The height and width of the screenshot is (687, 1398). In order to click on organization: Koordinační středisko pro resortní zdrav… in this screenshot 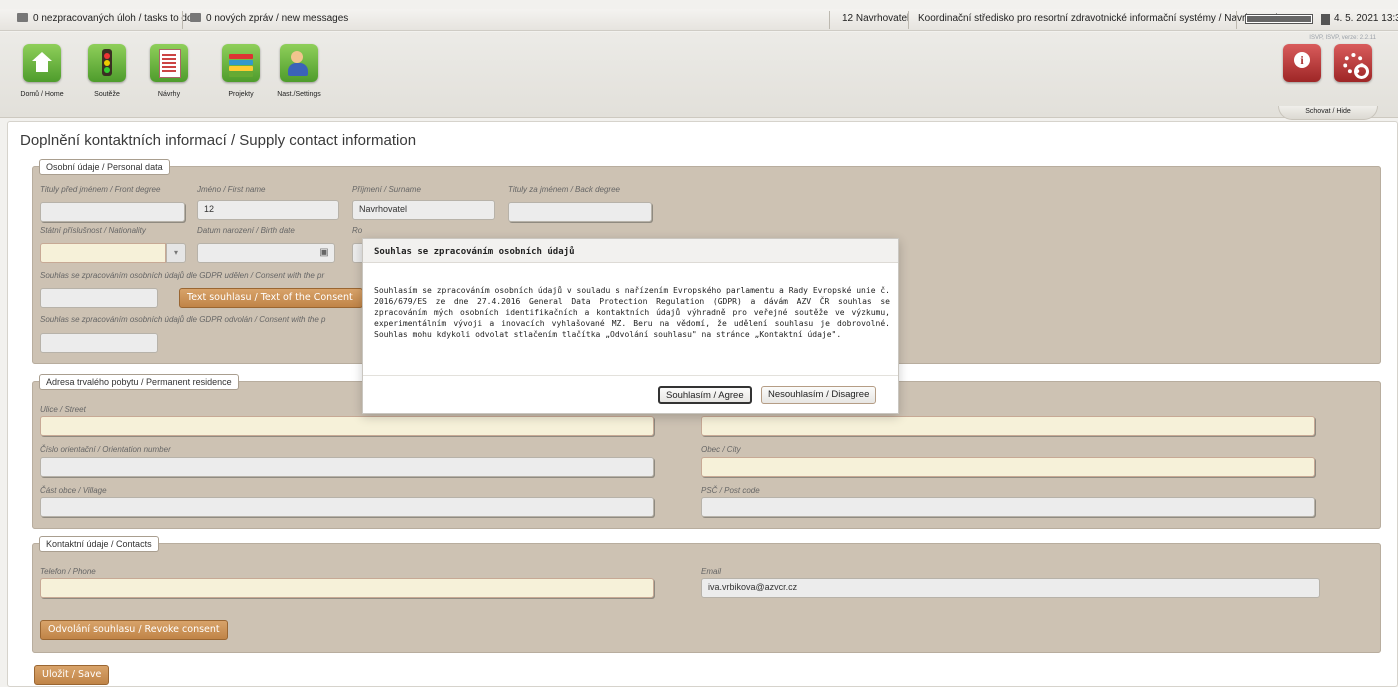, I will do `click(1098, 18)`.